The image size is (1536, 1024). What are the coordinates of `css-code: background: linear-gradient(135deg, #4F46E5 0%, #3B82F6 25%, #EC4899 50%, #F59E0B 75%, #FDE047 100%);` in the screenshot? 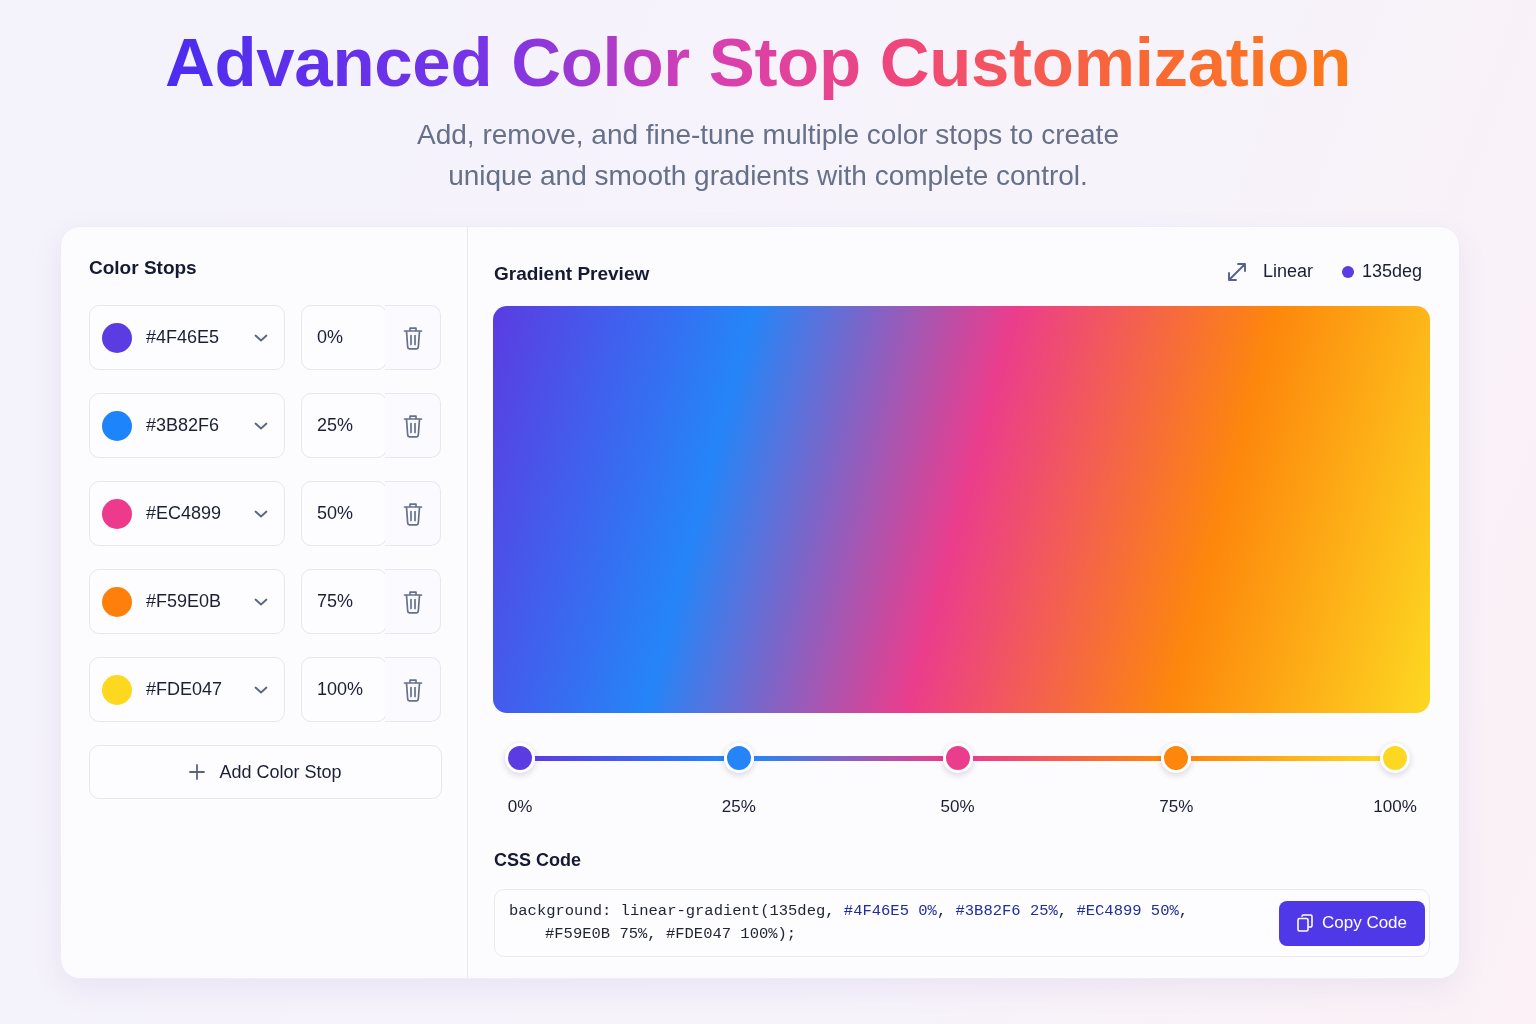 It's located at (849, 923).